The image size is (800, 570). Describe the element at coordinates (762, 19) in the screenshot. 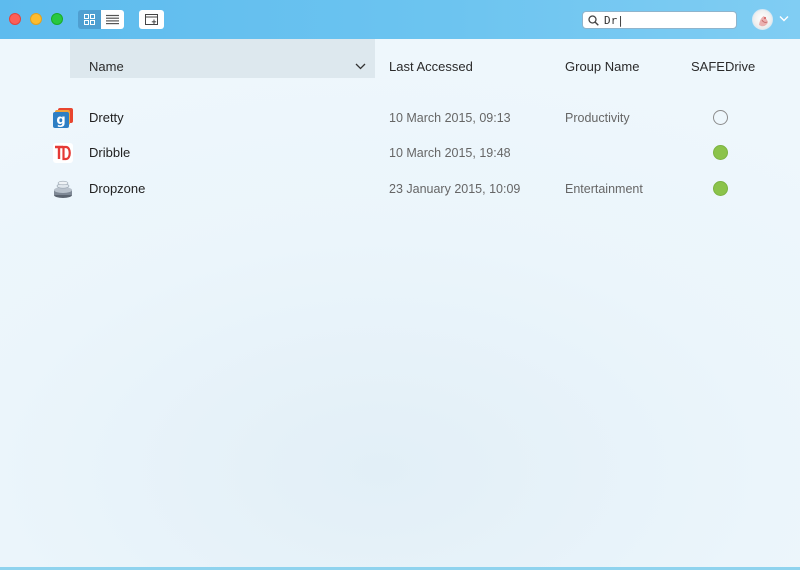

I see `avatar` at that location.